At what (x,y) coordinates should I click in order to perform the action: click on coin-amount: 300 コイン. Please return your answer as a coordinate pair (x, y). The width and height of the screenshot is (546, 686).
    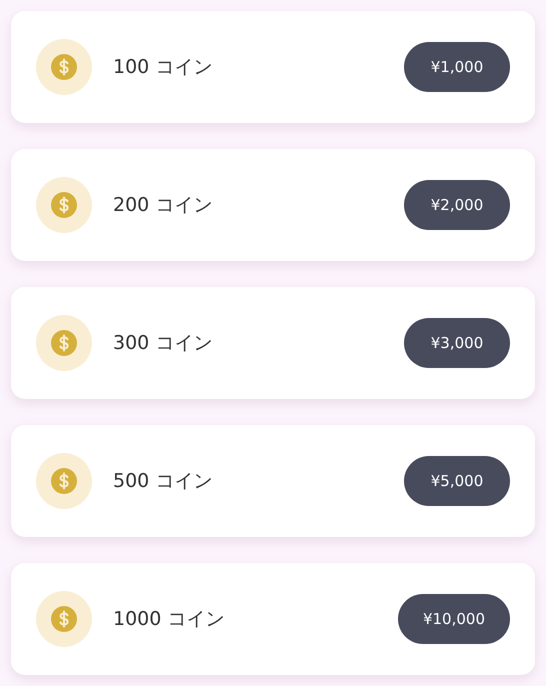
    Looking at the image, I should click on (163, 343).